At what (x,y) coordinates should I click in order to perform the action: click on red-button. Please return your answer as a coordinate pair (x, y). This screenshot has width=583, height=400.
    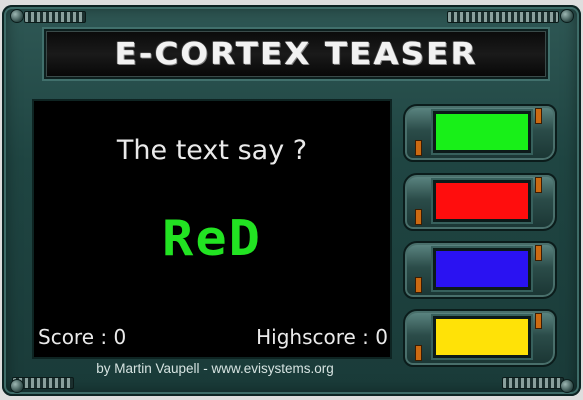
    Looking at the image, I should click on (482, 201).